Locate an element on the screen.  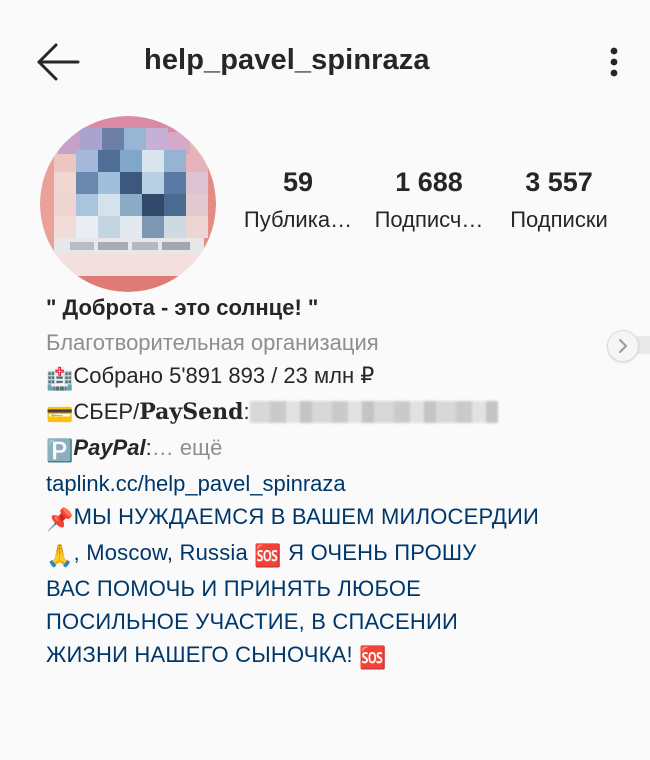
bio-external-link: taplink.cc/help_pavel_spinraza is located at coordinates (326, 483).